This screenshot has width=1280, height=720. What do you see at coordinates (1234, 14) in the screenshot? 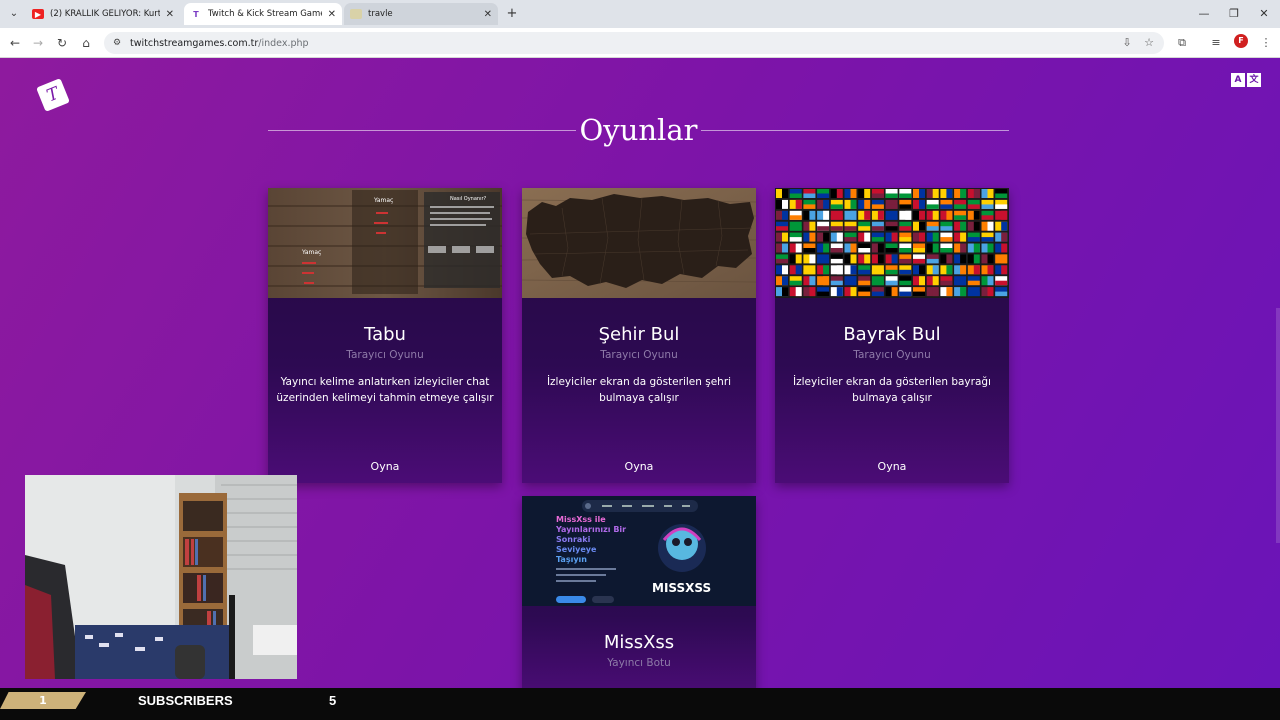
I see `restore-icon: ❐` at bounding box center [1234, 14].